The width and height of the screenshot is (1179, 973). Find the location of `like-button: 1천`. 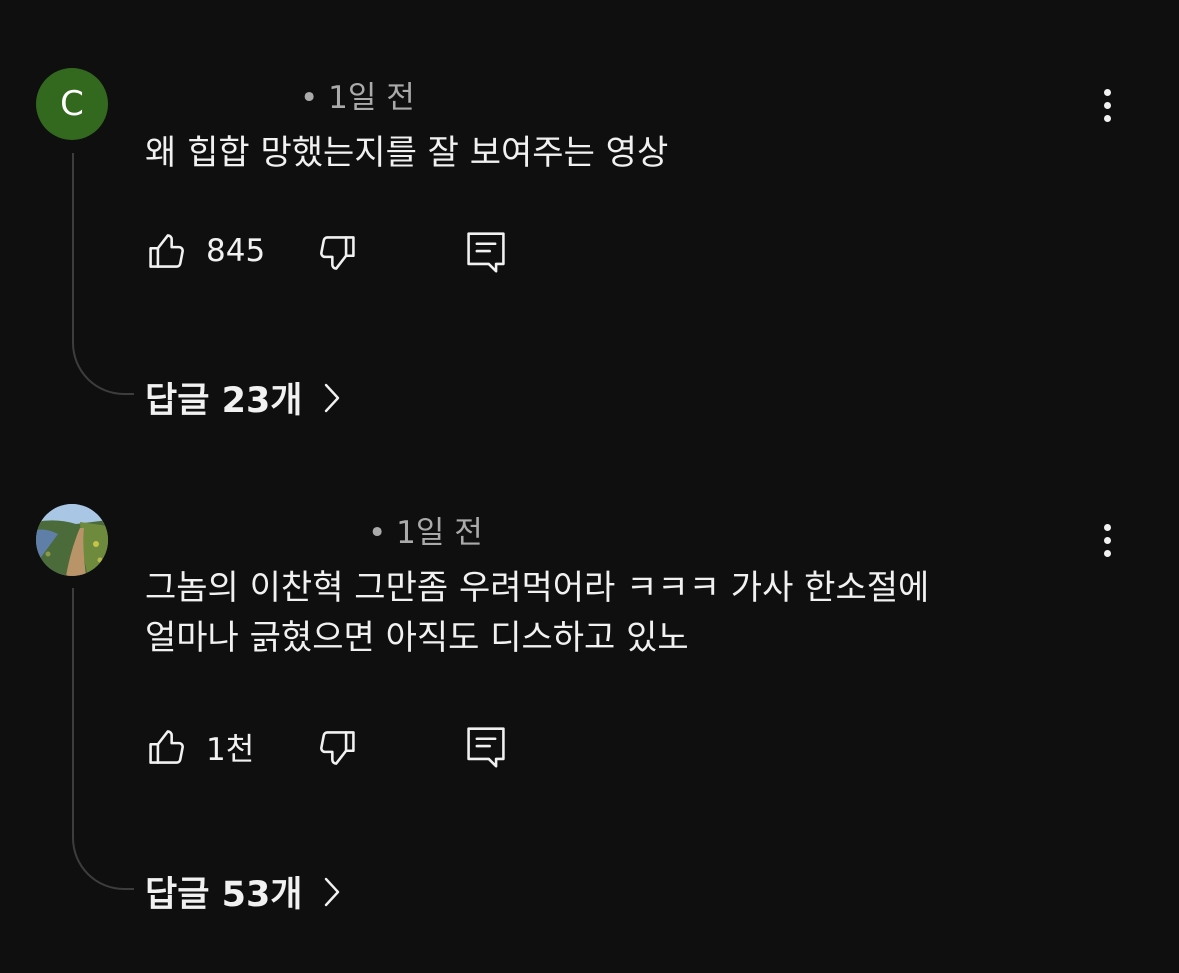

like-button: 1천 is located at coordinates (200, 746).